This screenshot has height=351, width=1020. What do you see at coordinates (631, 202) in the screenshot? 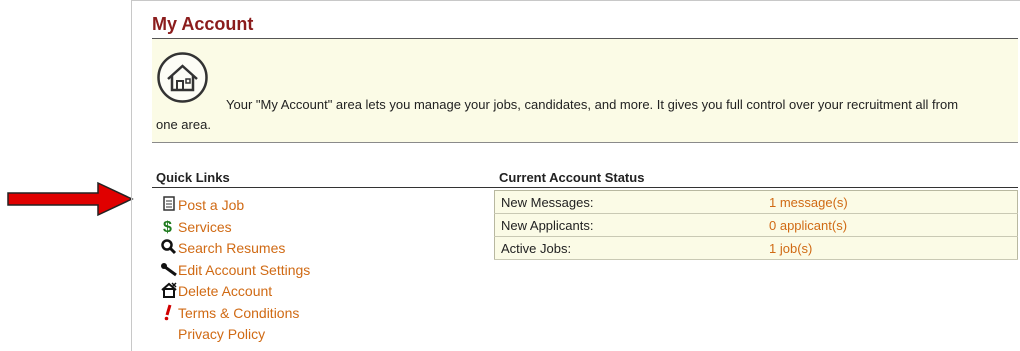
I see `status-label: New Messages:` at bounding box center [631, 202].